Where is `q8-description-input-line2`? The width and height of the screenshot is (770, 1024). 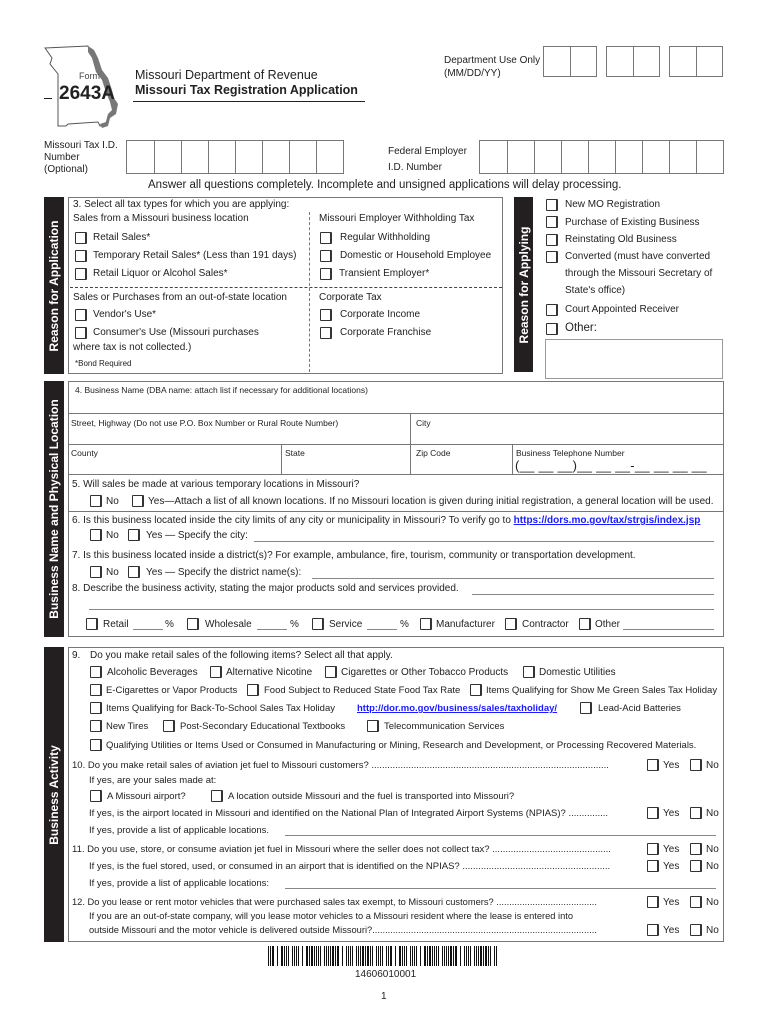
q8-description-input-line2 is located at coordinates (401, 609).